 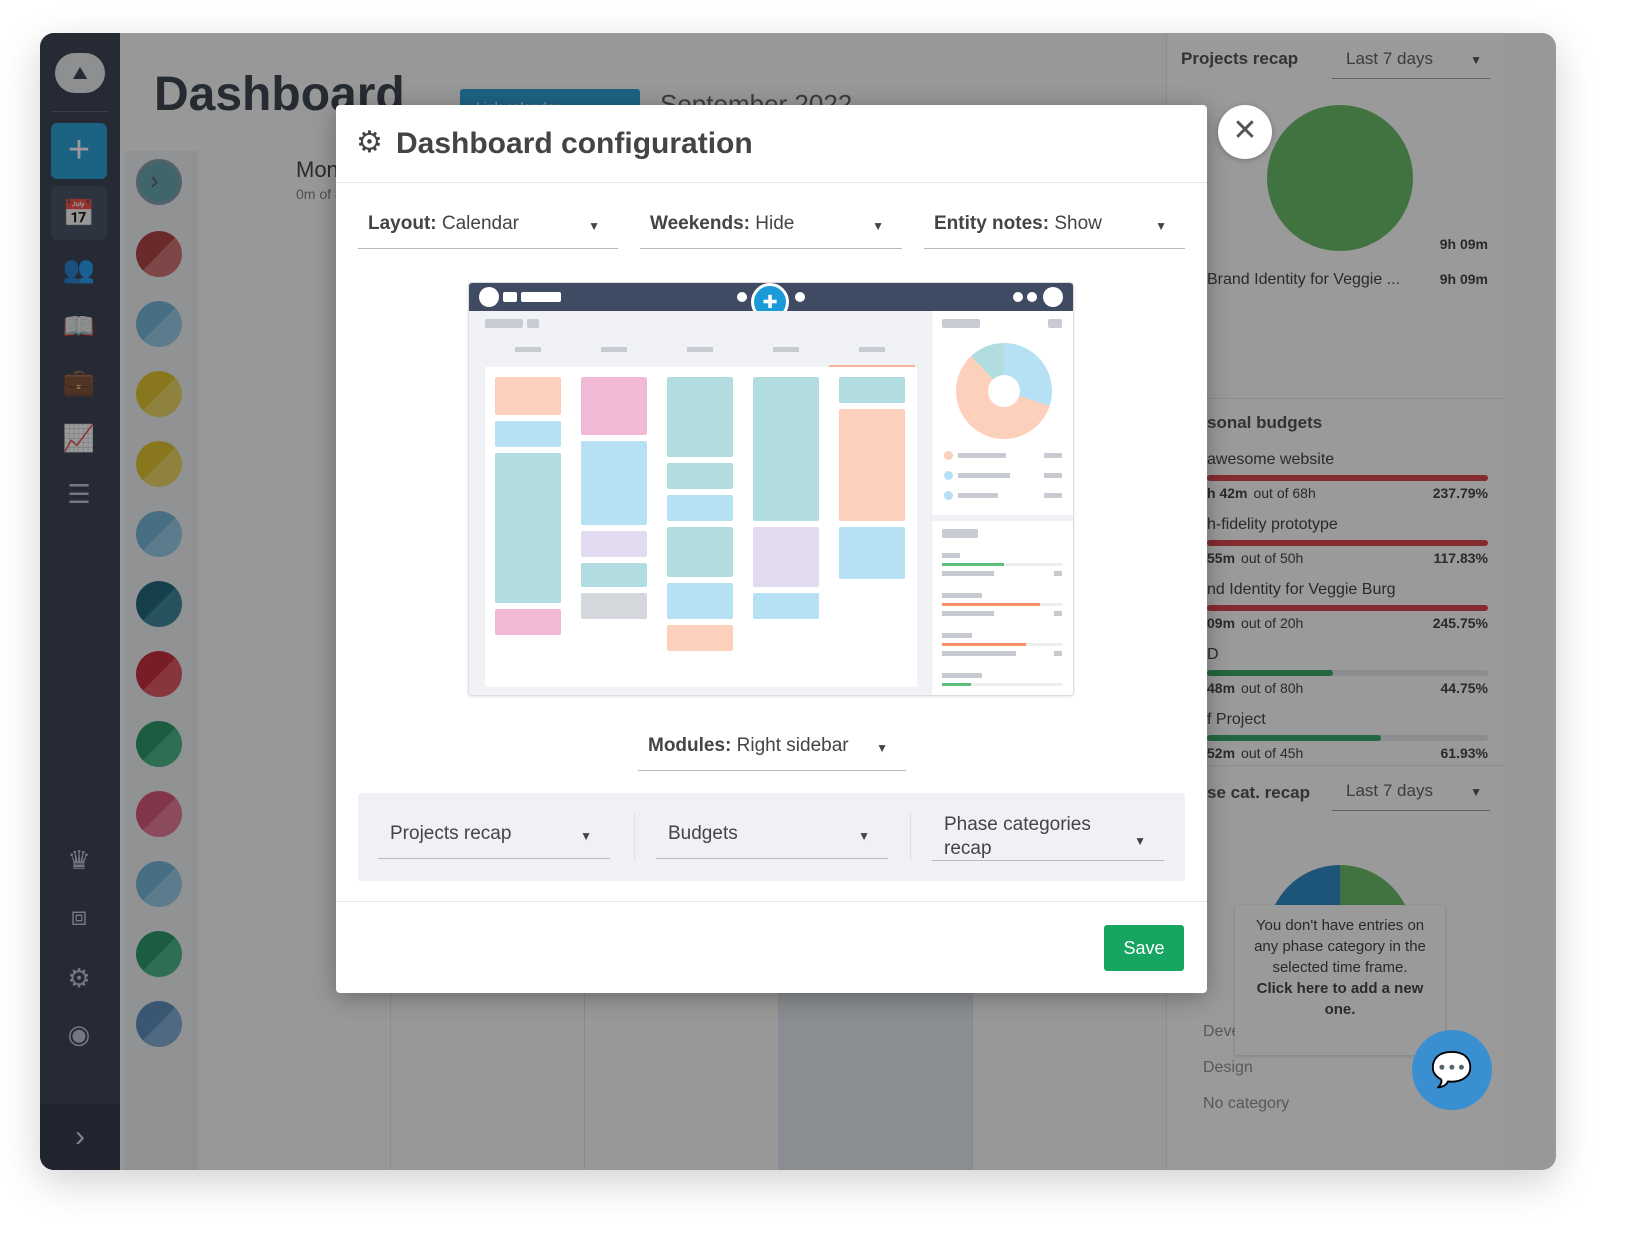 What do you see at coordinates (402, 223) in the screenshot?
I see `layout-label: Layout:` at bounding box center [402, 223].